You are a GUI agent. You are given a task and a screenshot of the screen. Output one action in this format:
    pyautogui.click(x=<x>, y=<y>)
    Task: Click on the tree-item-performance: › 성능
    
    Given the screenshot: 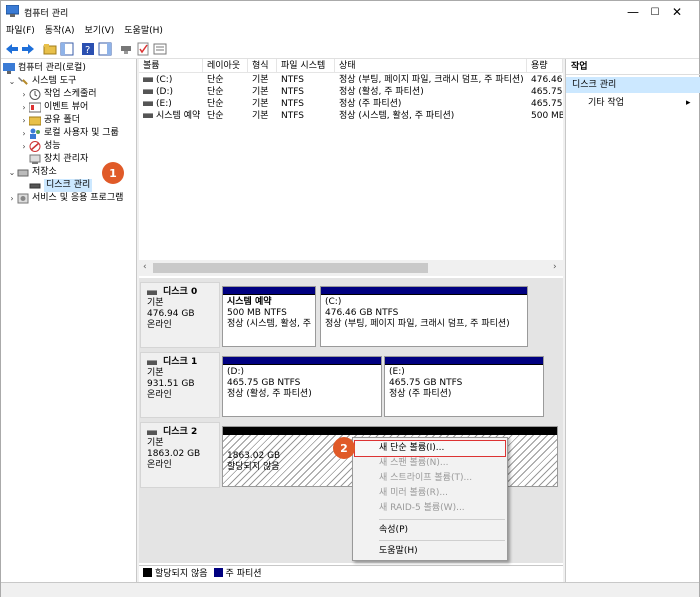 What is the action you would take?
    pyautogui.click(x=40, y=146)
    